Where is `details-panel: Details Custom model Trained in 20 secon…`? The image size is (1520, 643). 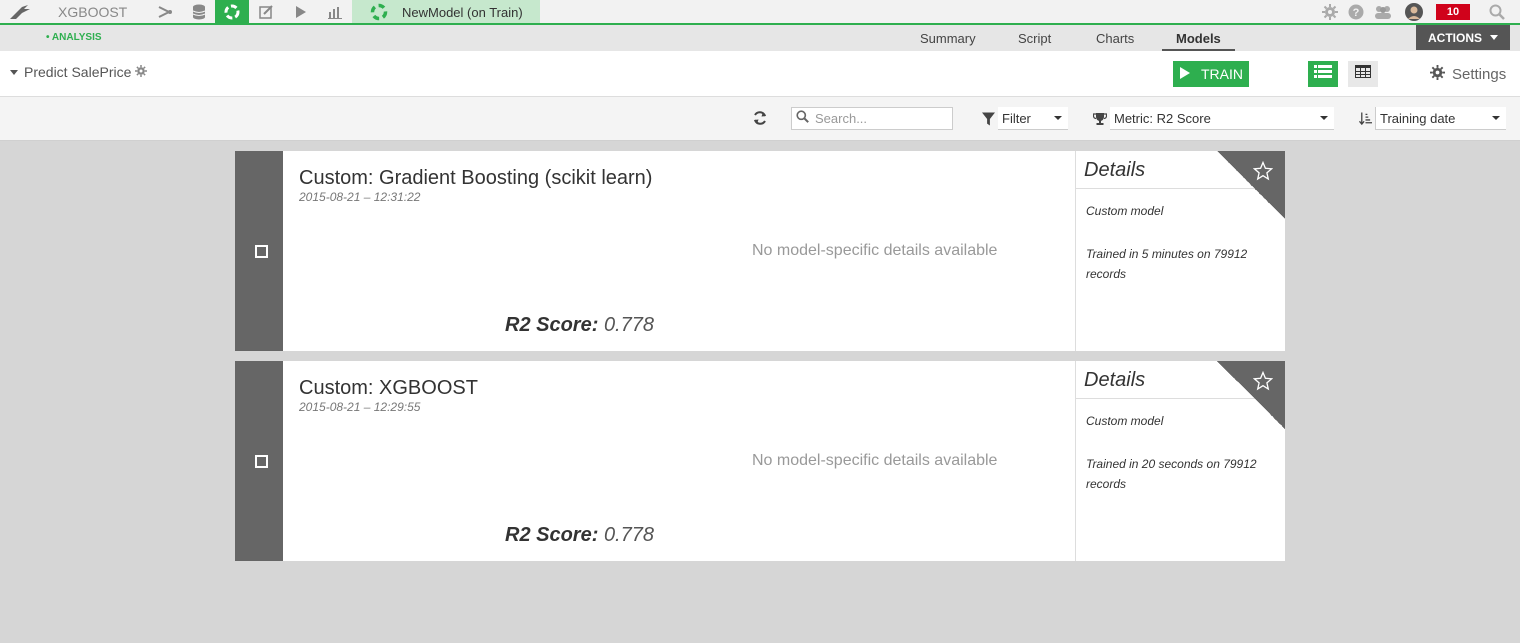
details-panel: Details Custom model Trained in 20 secon… is located at coordinates (1180, 461).